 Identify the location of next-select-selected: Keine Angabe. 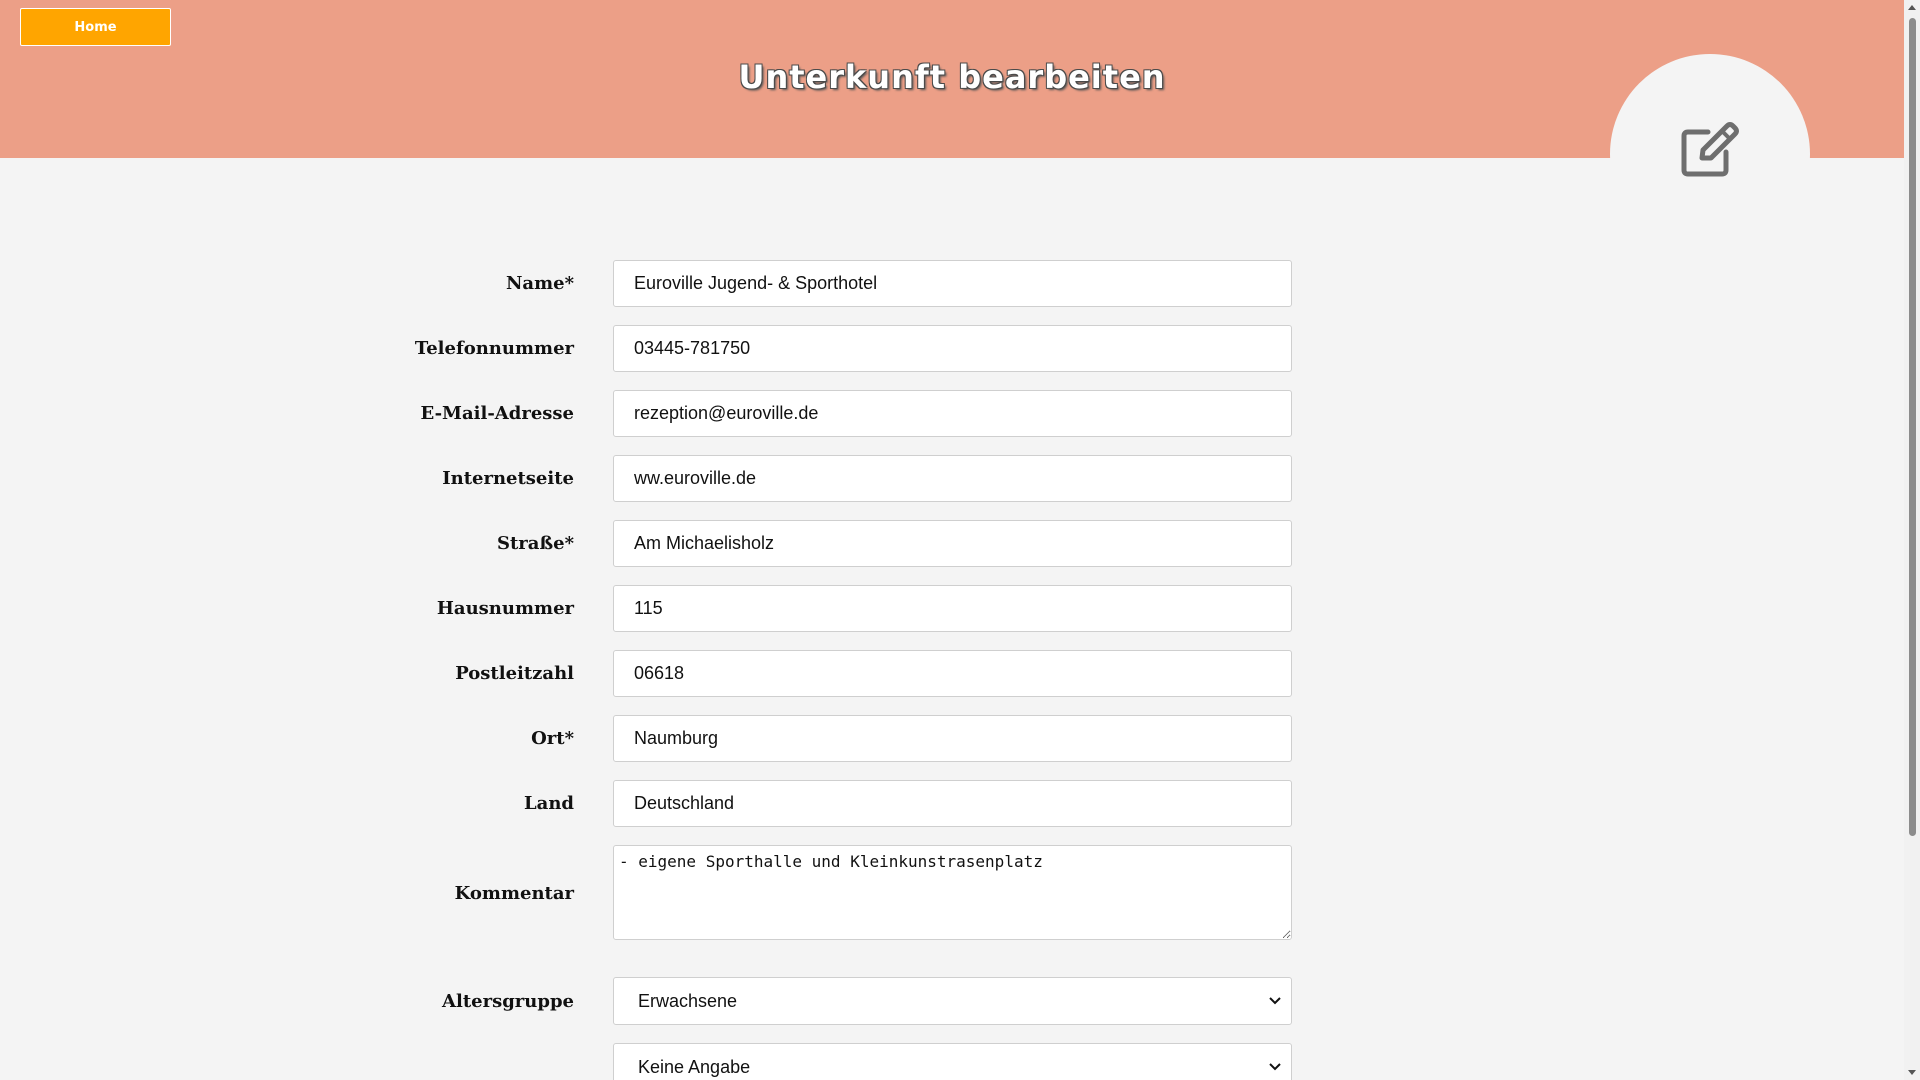
(694, 1066).